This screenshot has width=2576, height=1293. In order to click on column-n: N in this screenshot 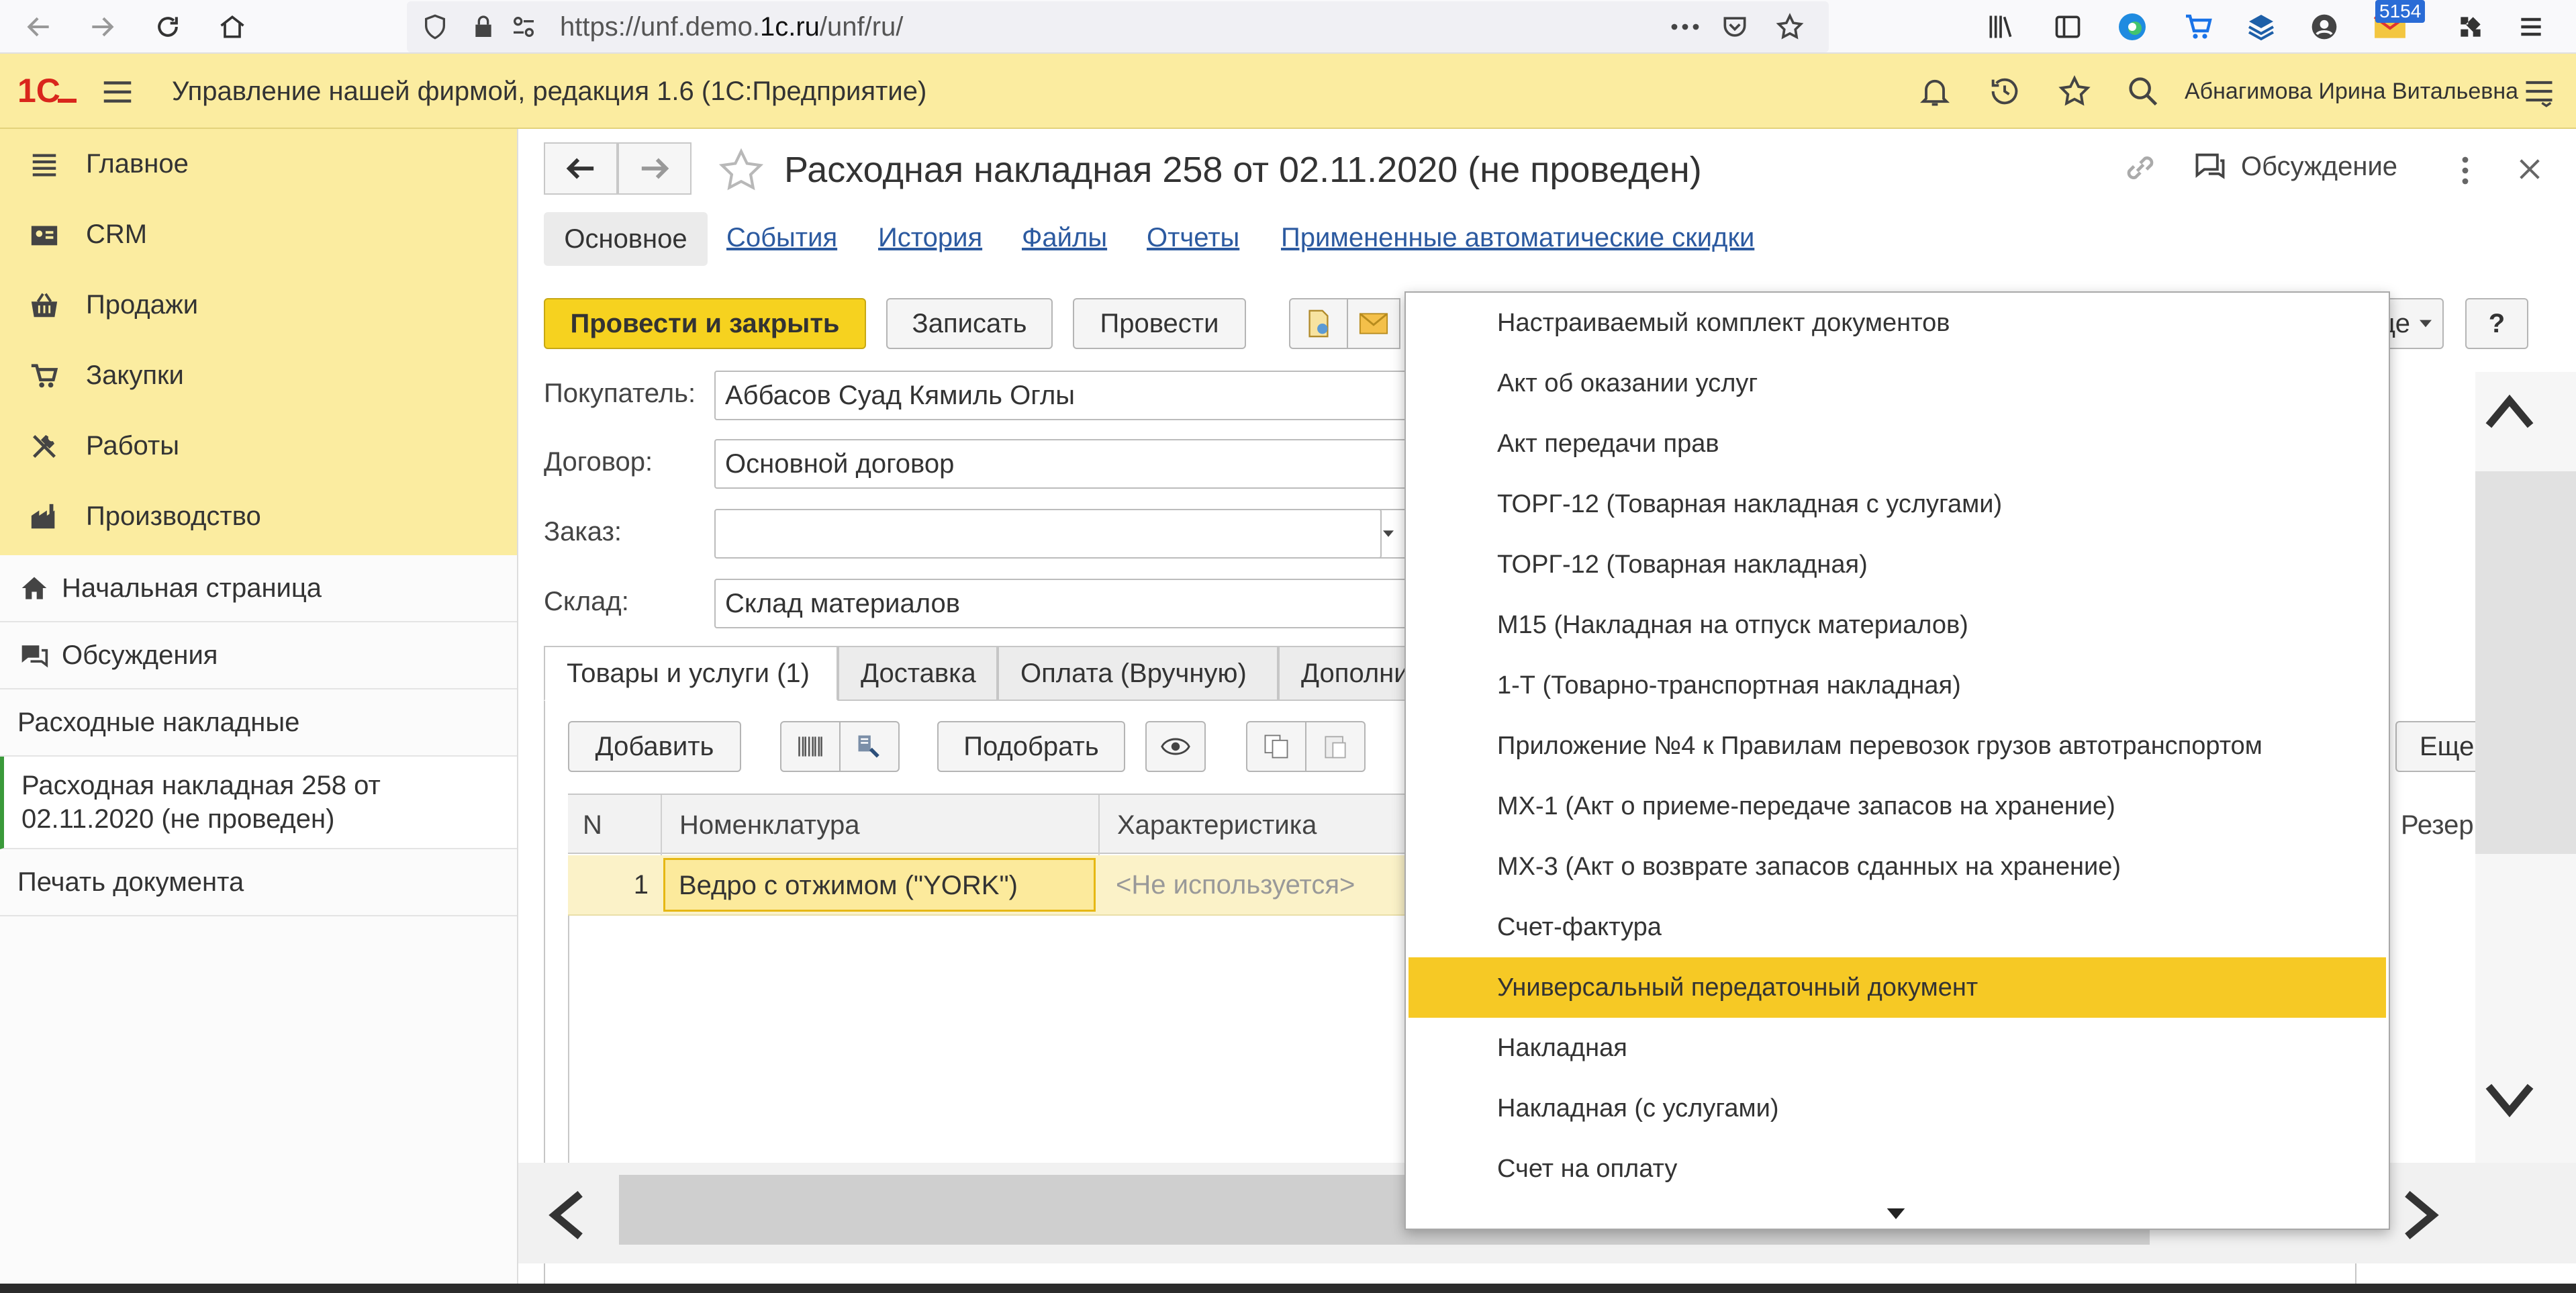, I will do `click(614, 825)`.